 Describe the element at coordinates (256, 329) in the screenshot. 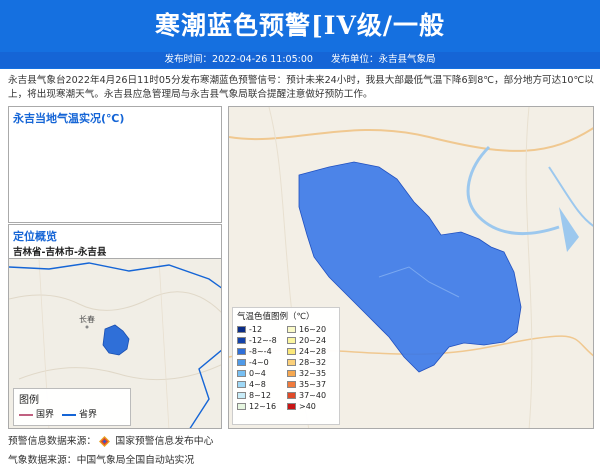

I see `legend-label: -12` at that location.